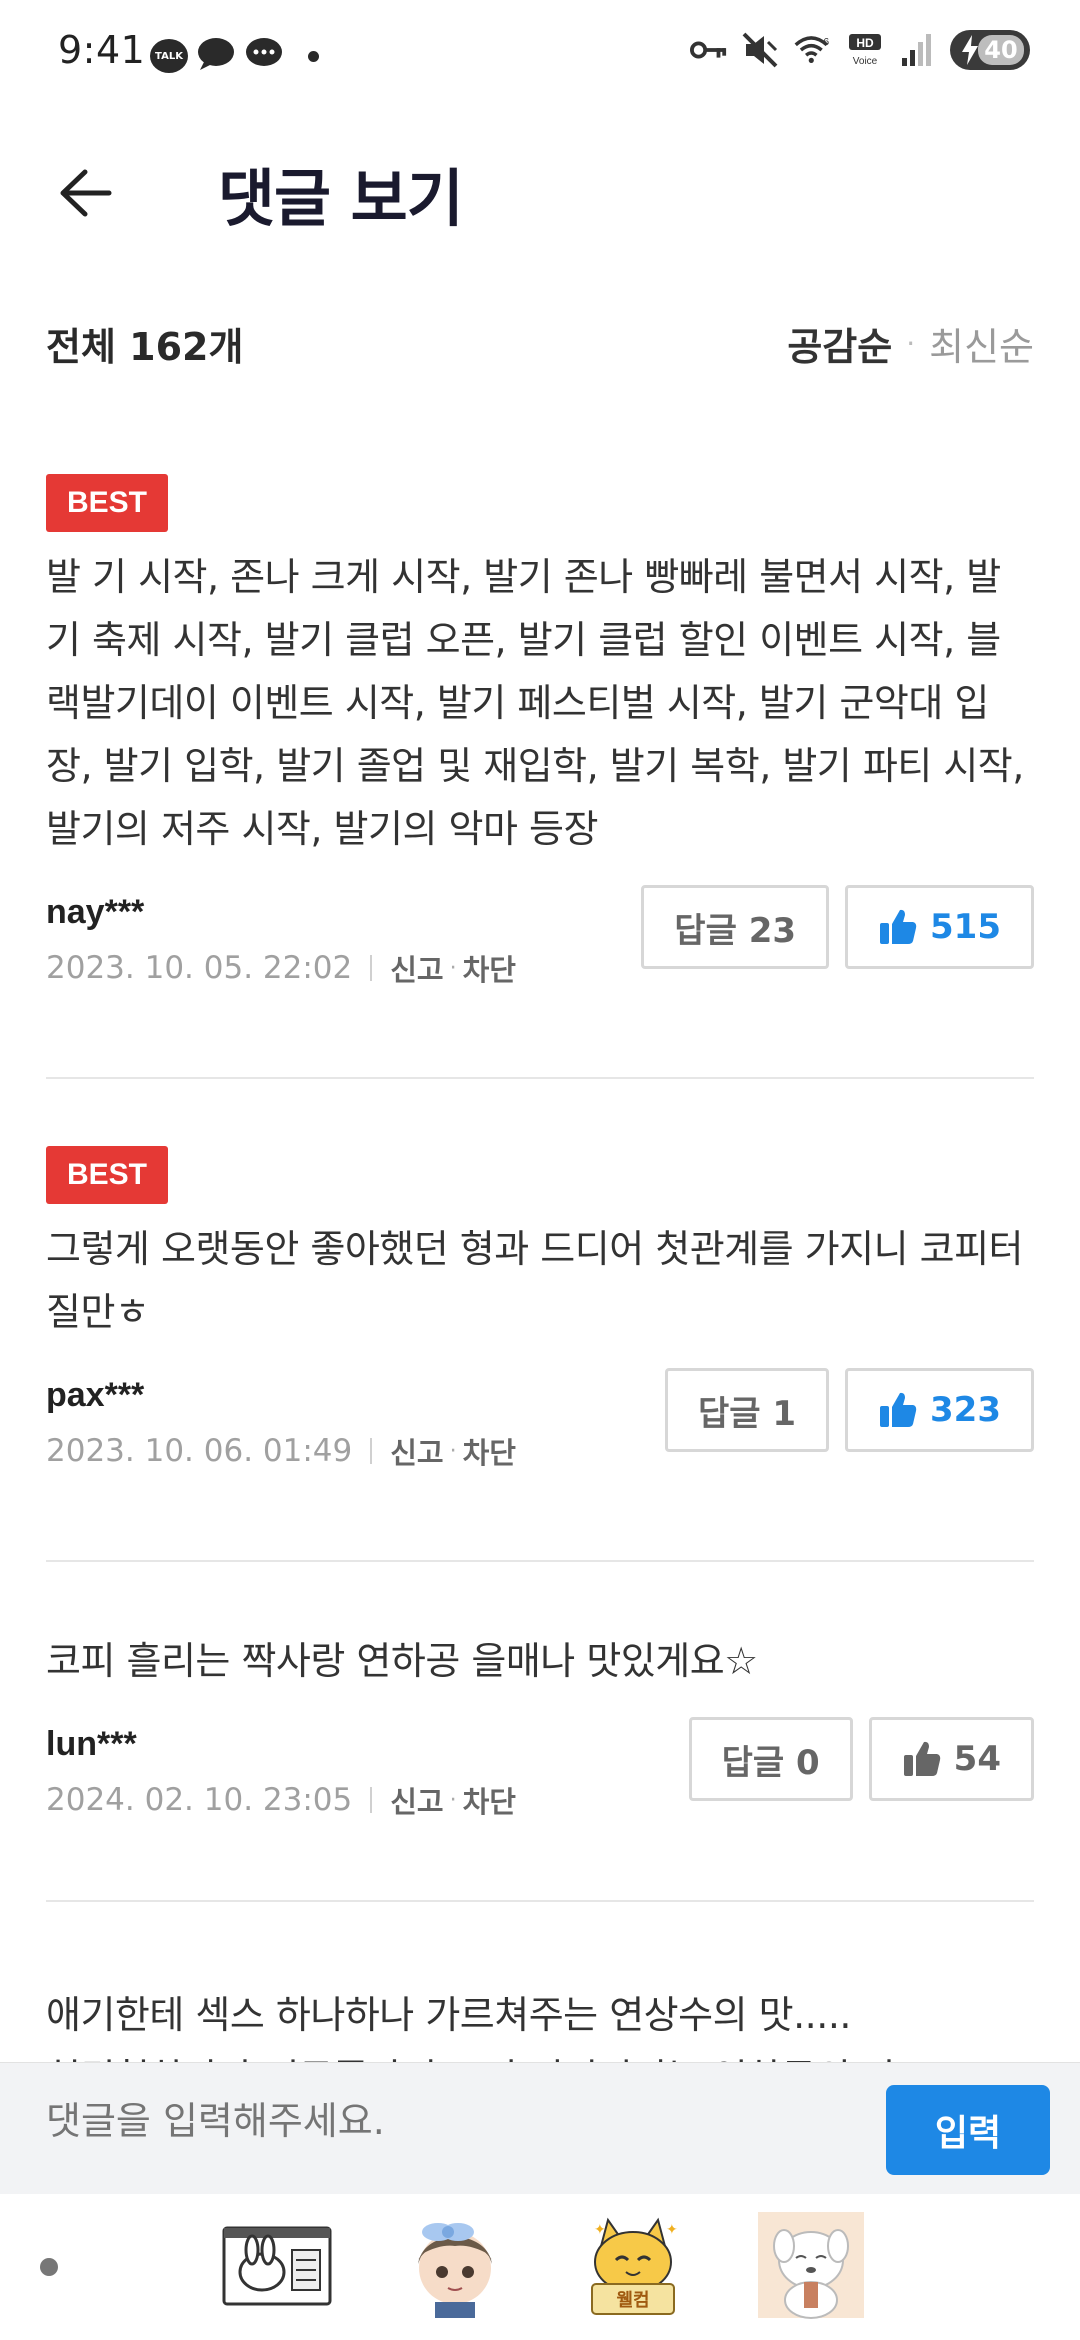 This screenshot has height=2340, width=1080. What do you see at coordinates (917, 50) in the screenshot?
I see `signal-icon` at bounding box center [917, 50].